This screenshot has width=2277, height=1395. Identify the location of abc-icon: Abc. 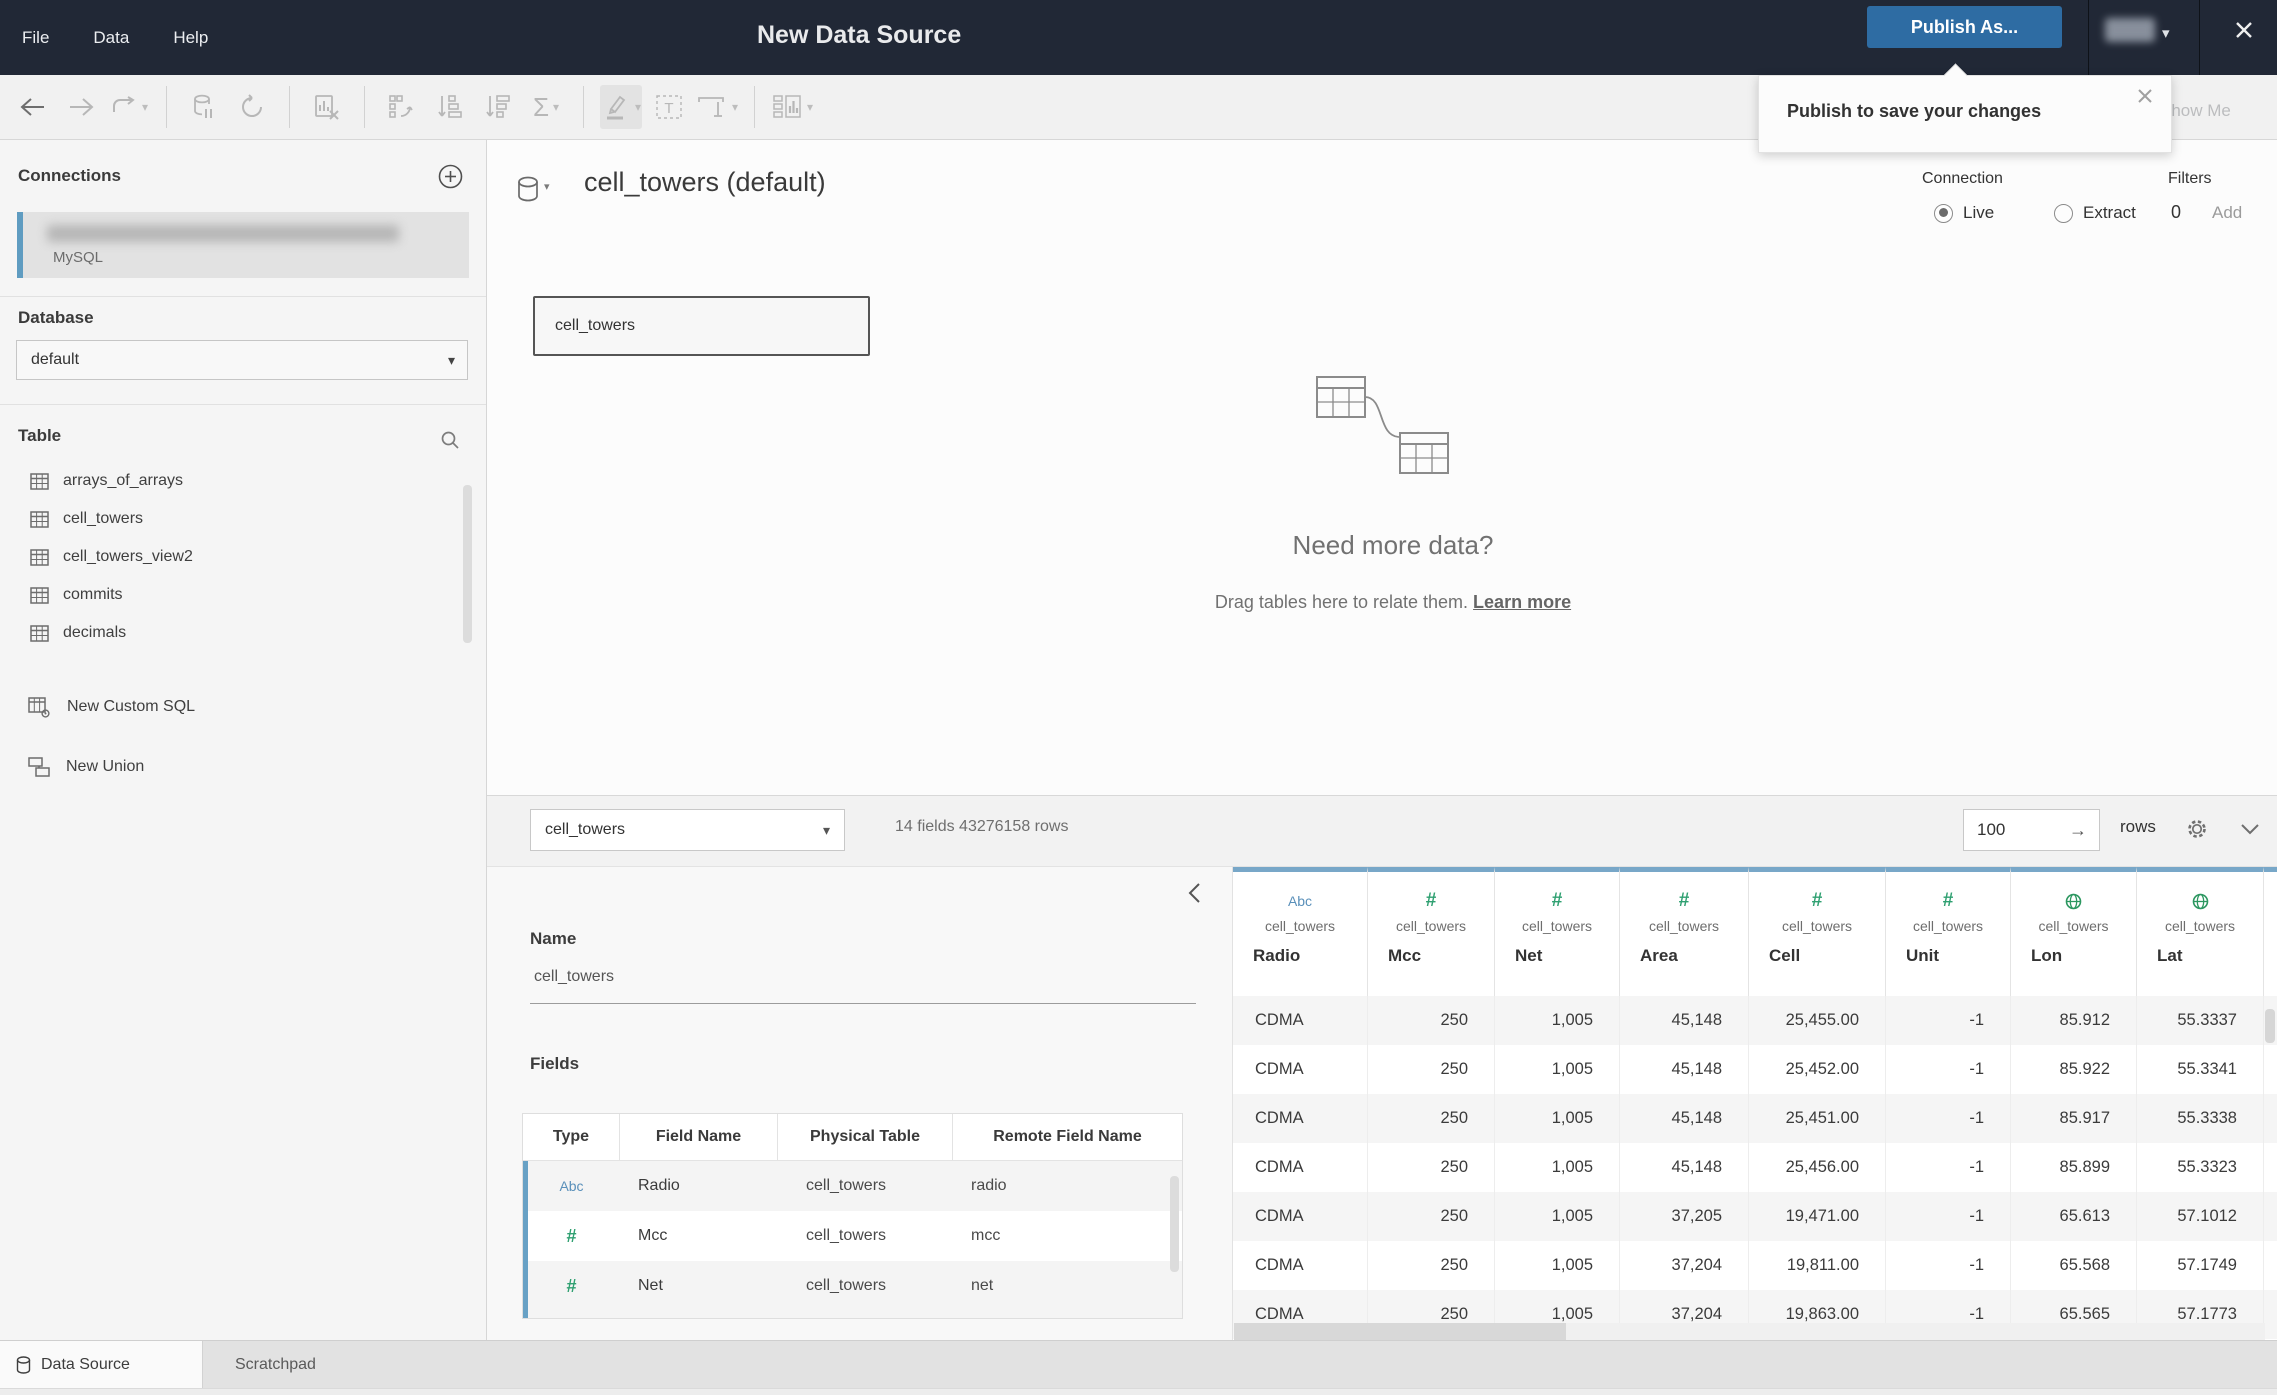
(1300, 901).